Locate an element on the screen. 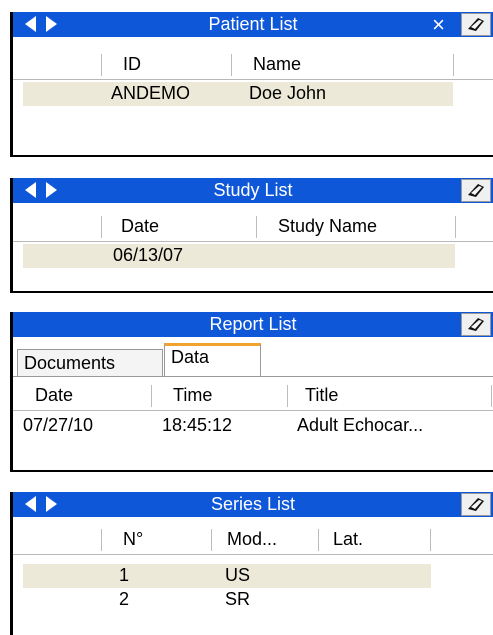  report-list-titlebar: Report List is located at coordinates (253, 324).